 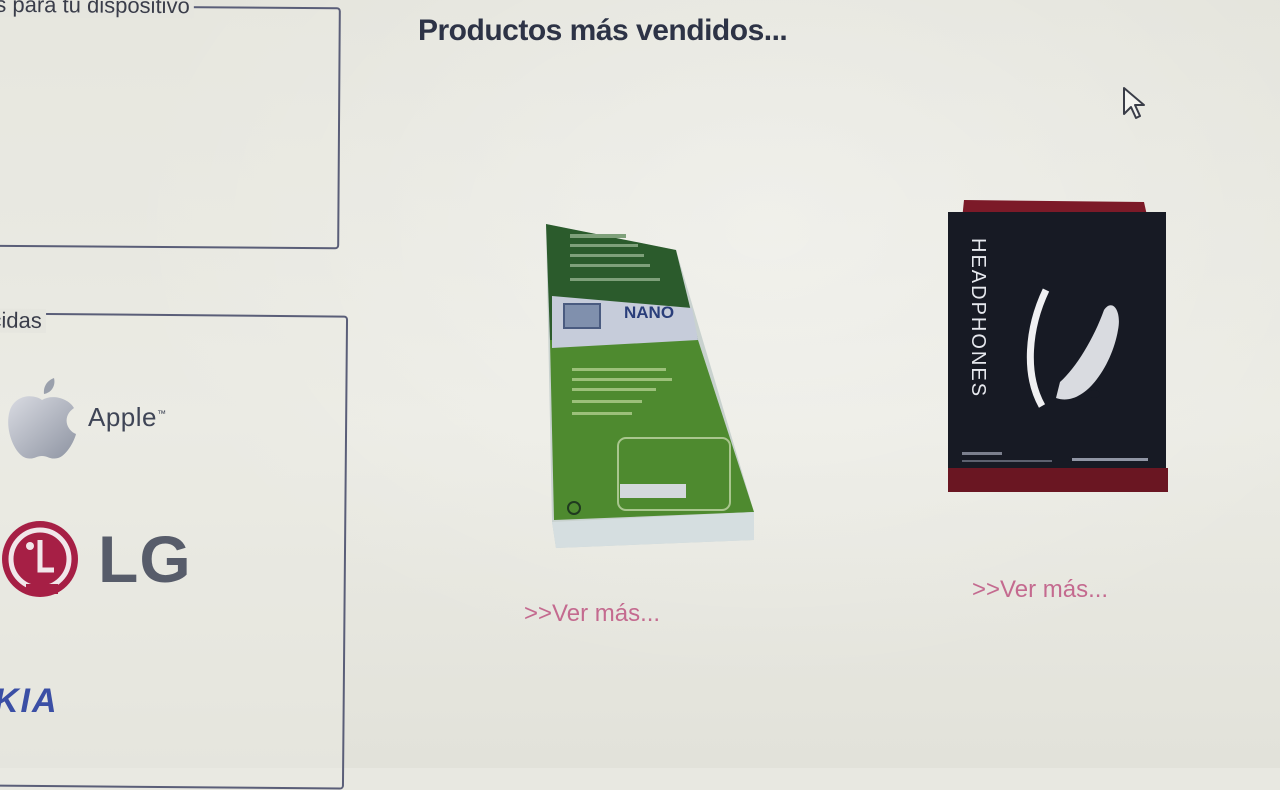 What do you see at coordinates (145, 559) in the screenshot?
I see `brand-label-lg: LG` at bounding box center [145, 559].